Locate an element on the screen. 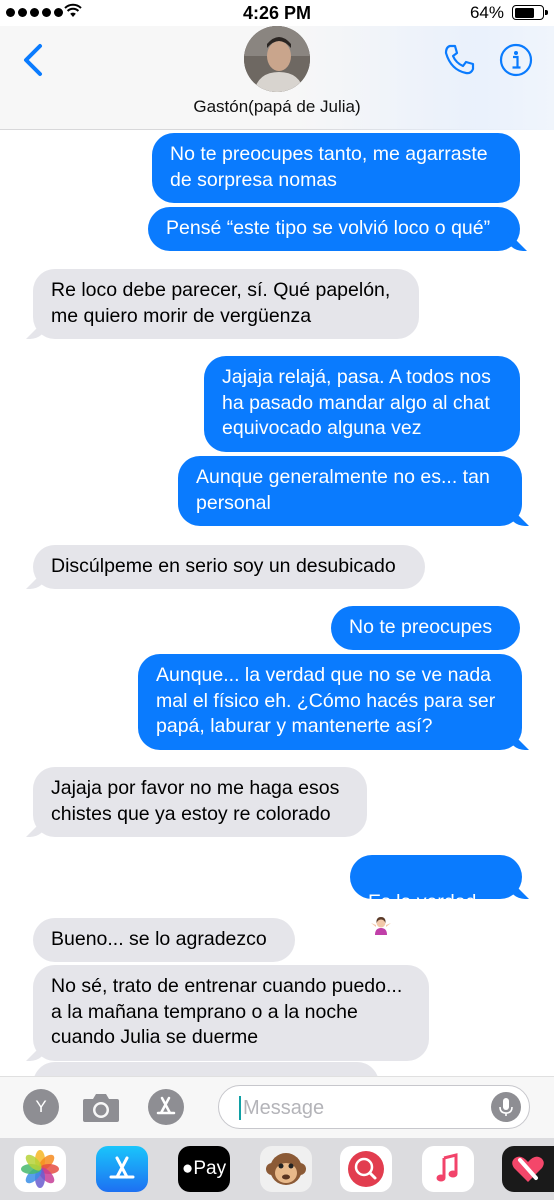  apple-pay-app-icon: ●Pay is located at coordinates (204, 1169).